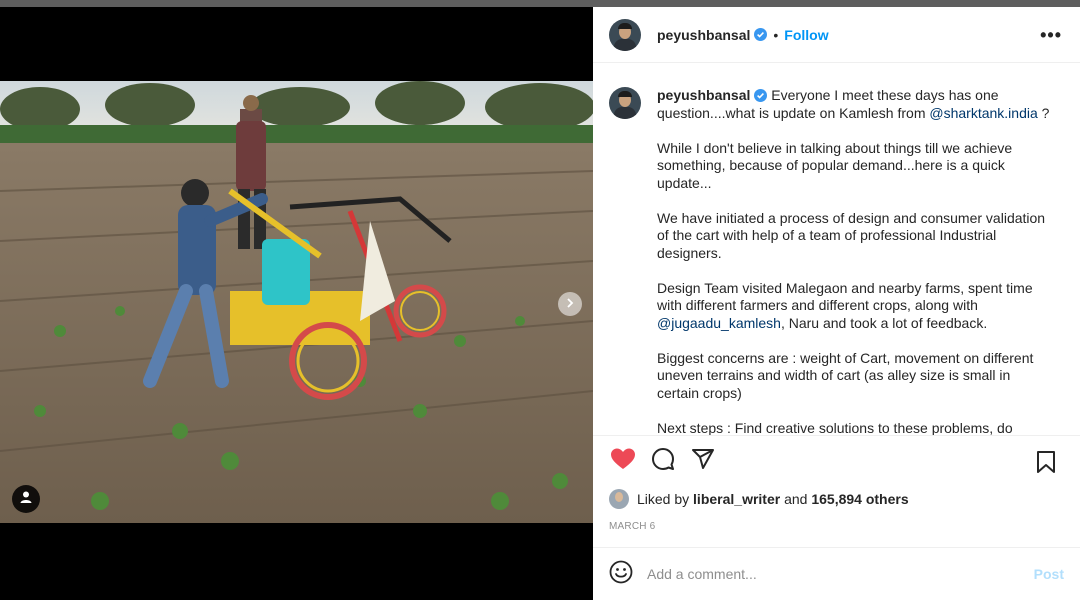 The width and height of the screenshot is (1080, 600). Describe the element at coordinates (836, 461) in the screenshot. I see `action-bar` at that location.